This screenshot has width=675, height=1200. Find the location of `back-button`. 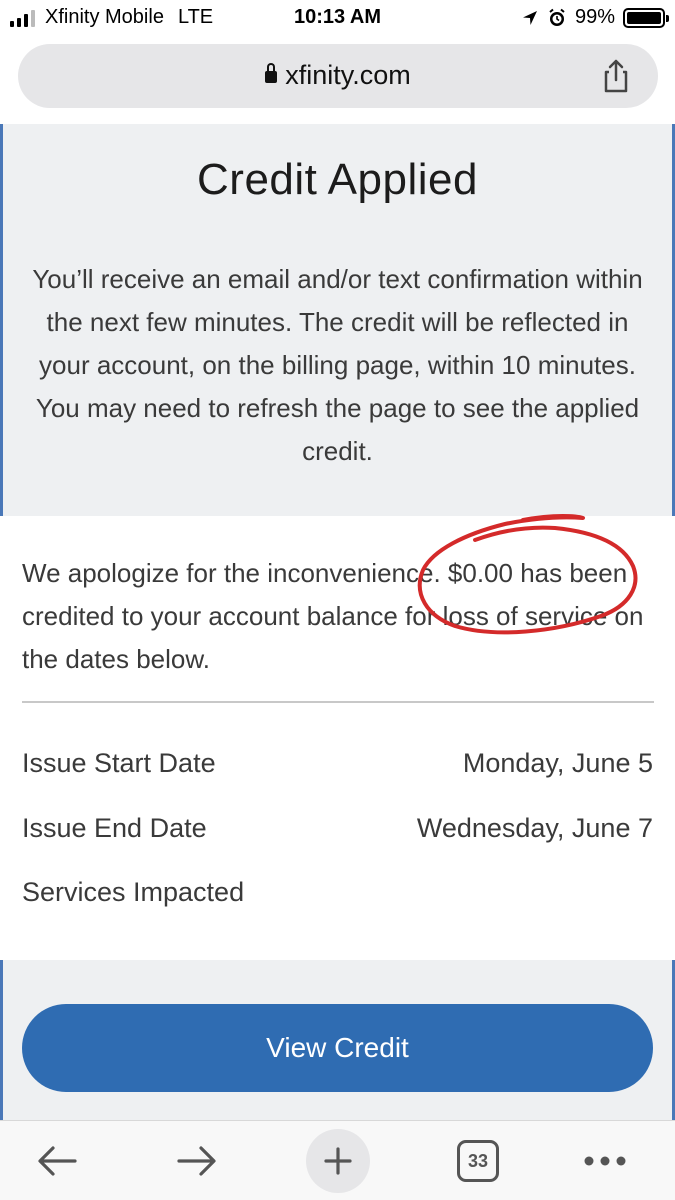

back-button is located at coordinates (57, 1160).